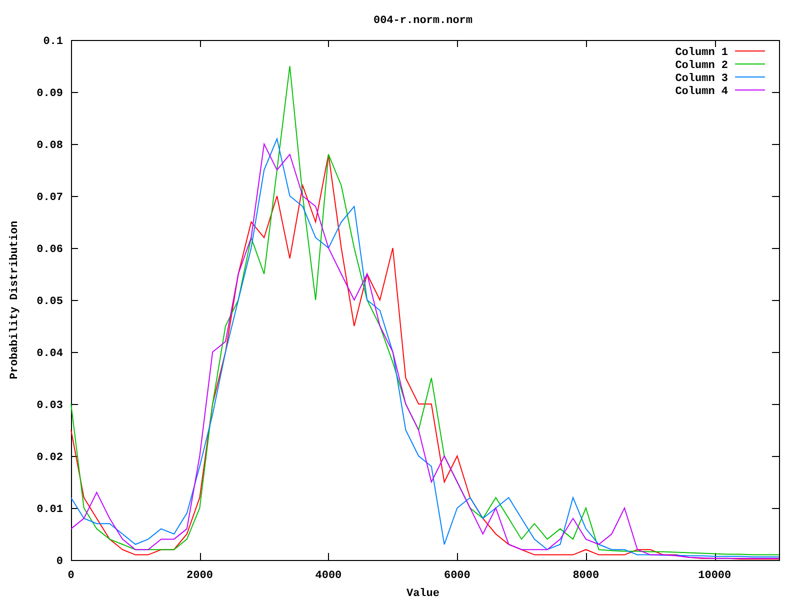  I want to click on tick-label: 2000, so click(199, 576).